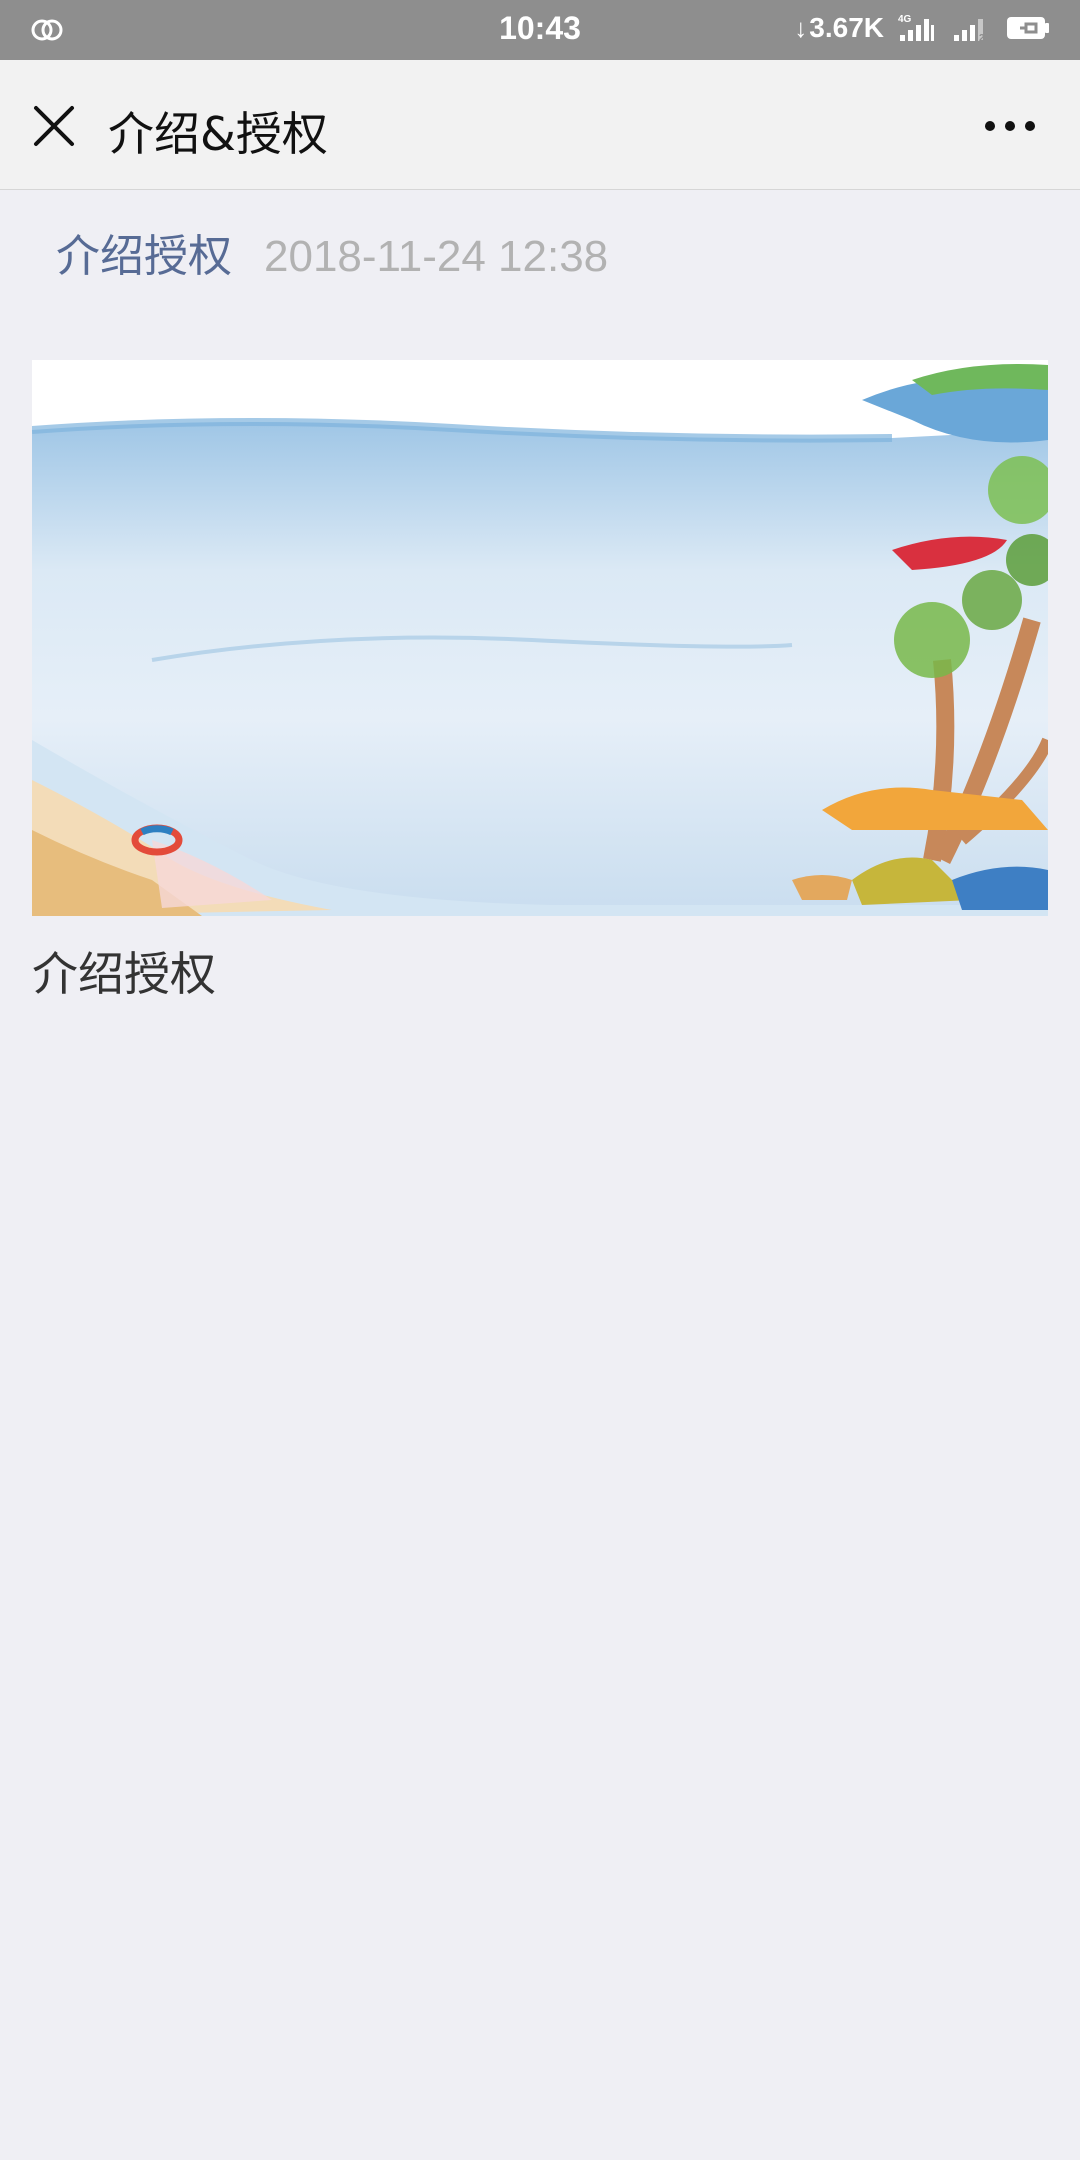 This screenshot has width=1080, height=2160. Describe the element at coordinates (540, 125) in the screenshot. I see `navigation-bar: 介绍&授权` at that location.